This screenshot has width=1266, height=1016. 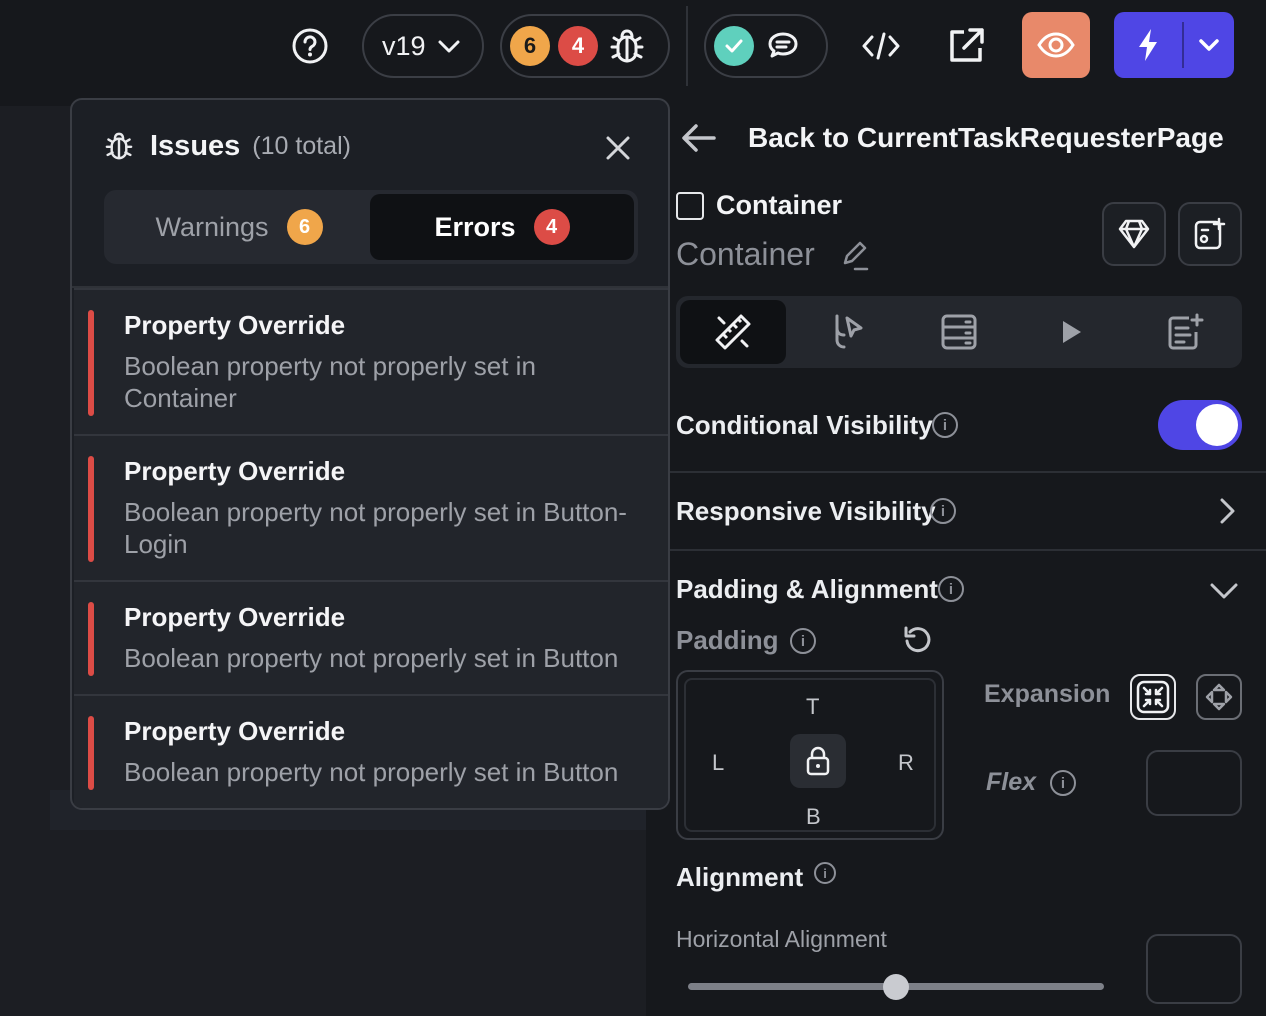 I want to click on tab-properties, so click(x=733, y=332).